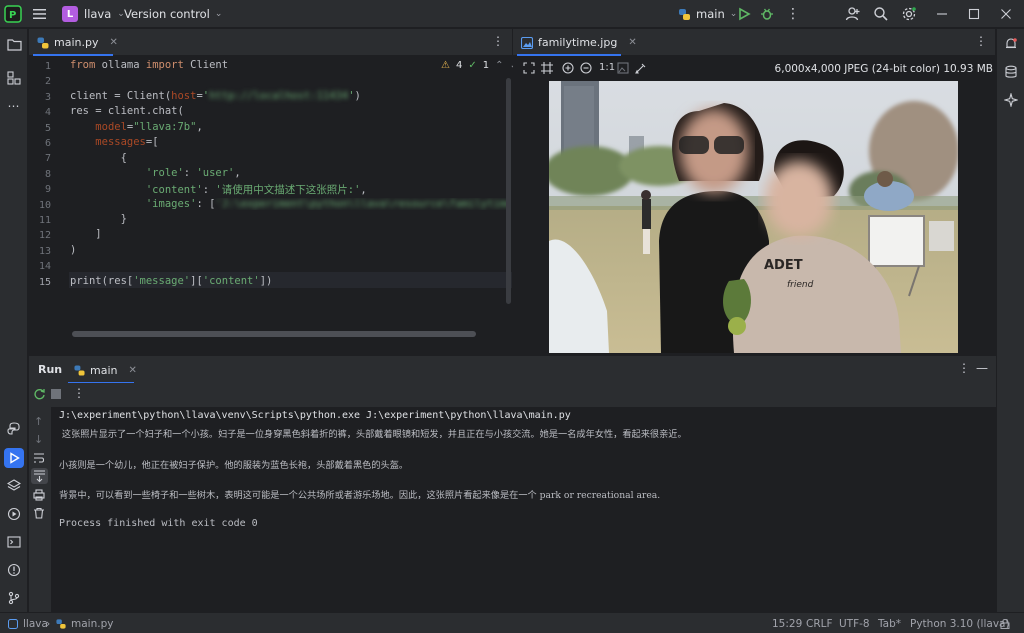 This screenshot has height=633, width=1024. I want to click on tab-label: main.py, so click(76, 42).